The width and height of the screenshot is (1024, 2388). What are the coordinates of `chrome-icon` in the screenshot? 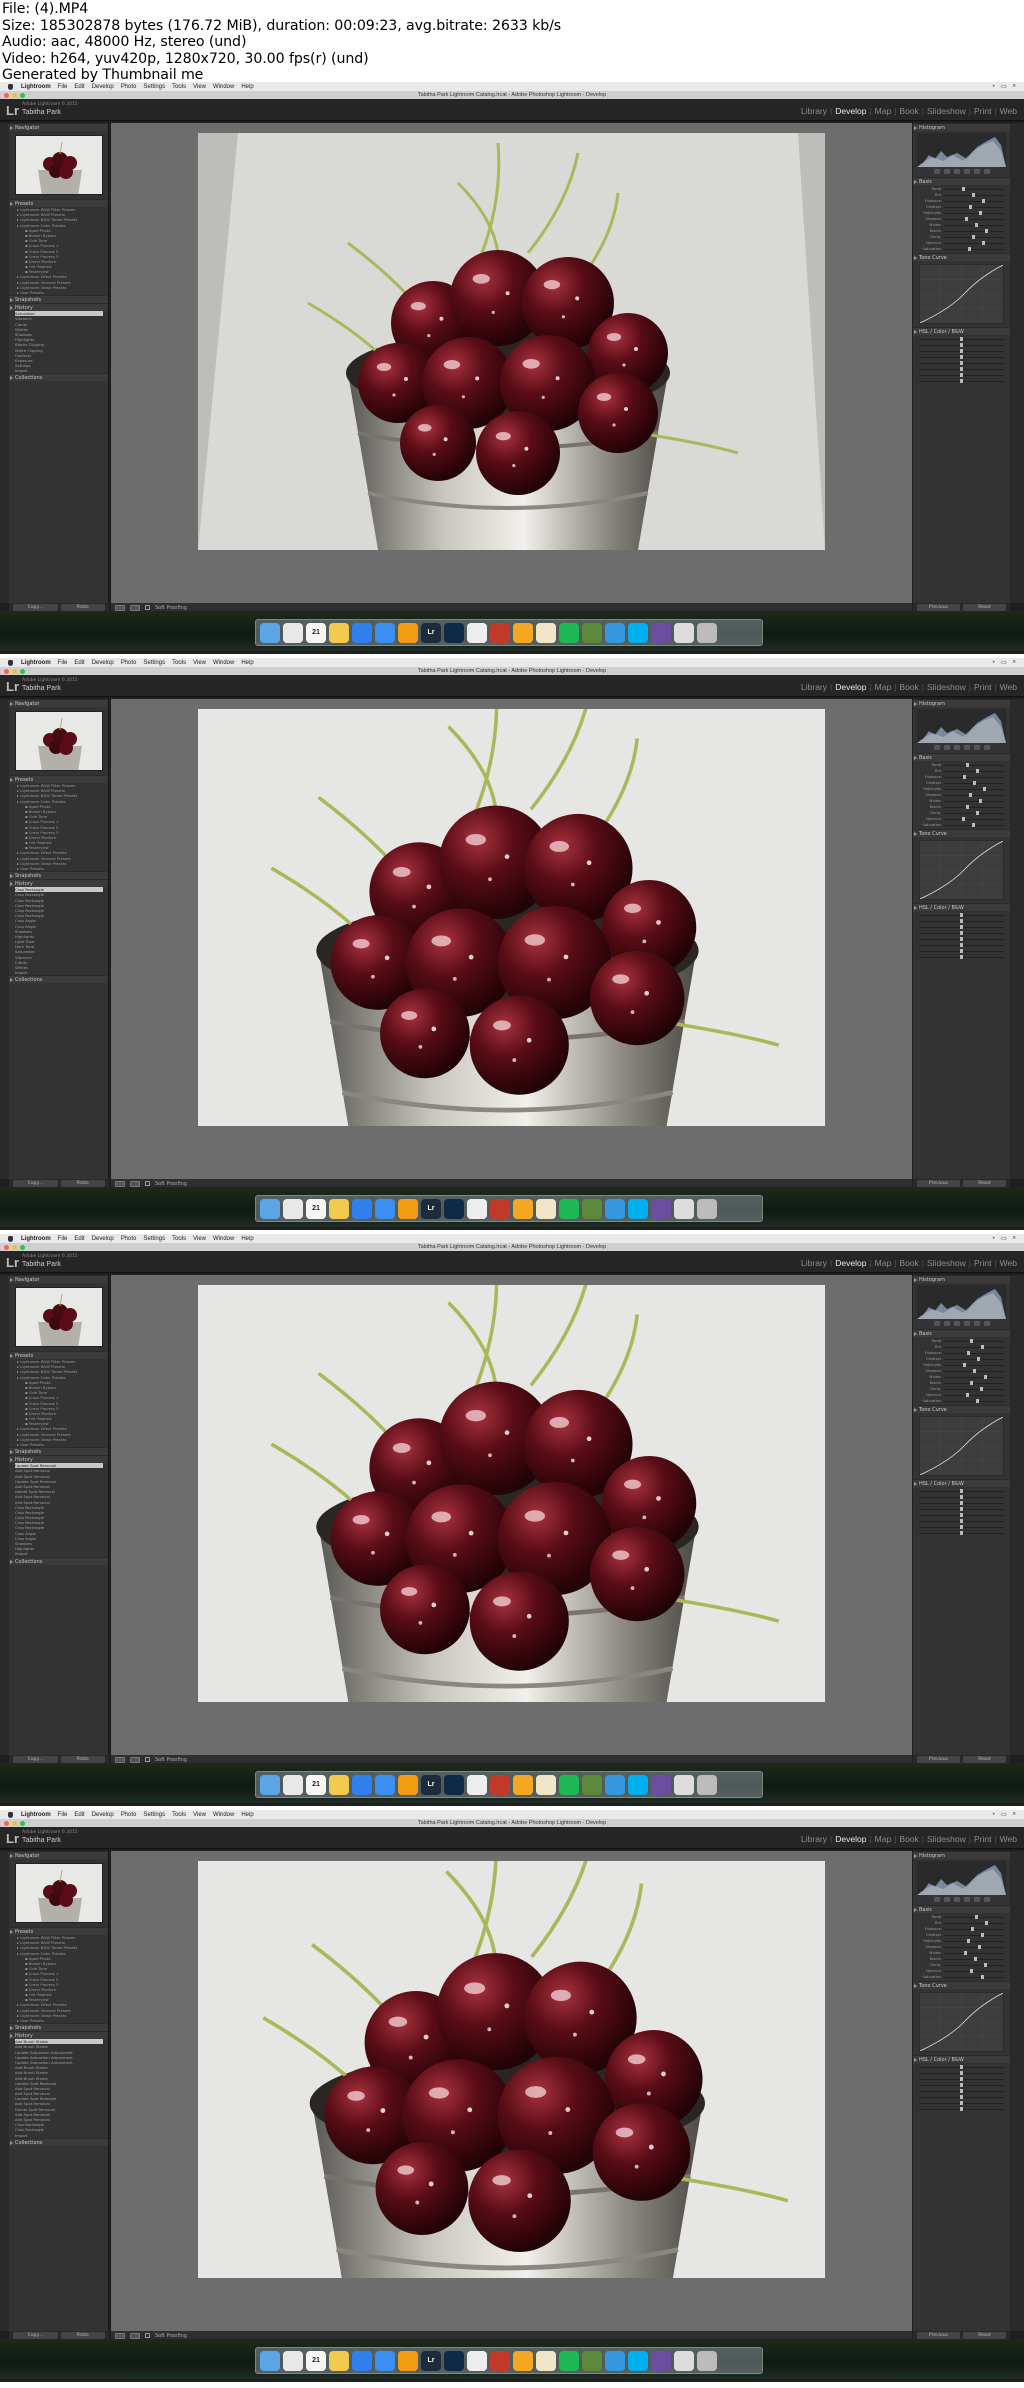 It's located at (293, 1208).